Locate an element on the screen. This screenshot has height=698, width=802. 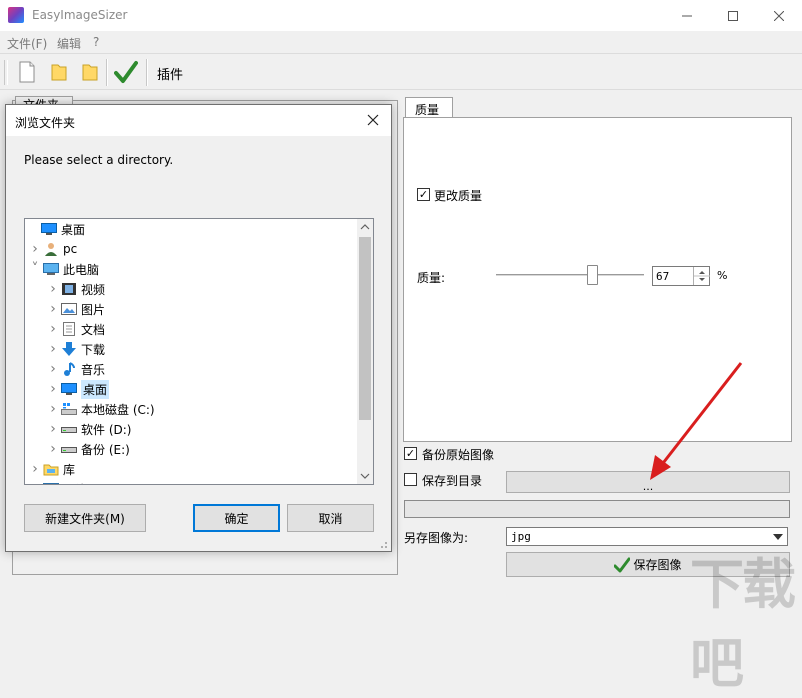
apply-button is located at coordinates (126, 72).